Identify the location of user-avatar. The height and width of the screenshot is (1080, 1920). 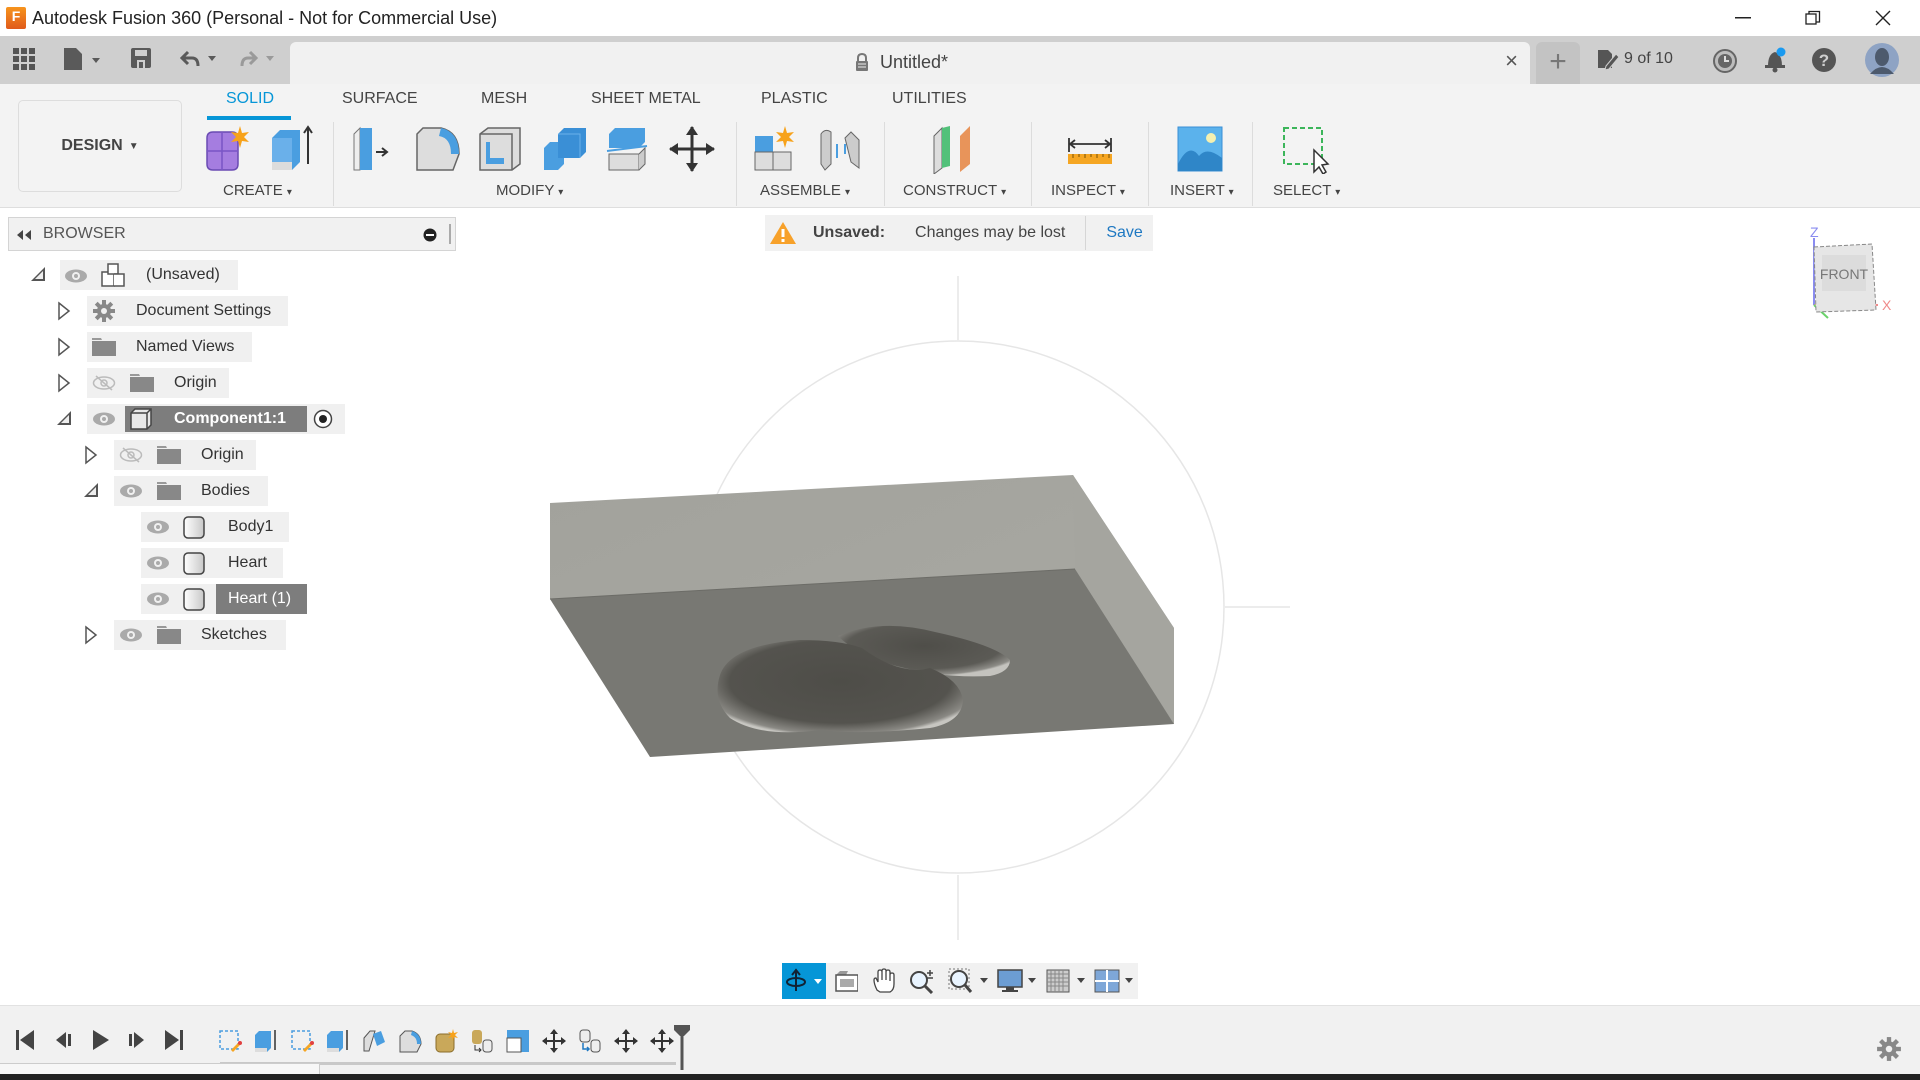
(1882, 62).